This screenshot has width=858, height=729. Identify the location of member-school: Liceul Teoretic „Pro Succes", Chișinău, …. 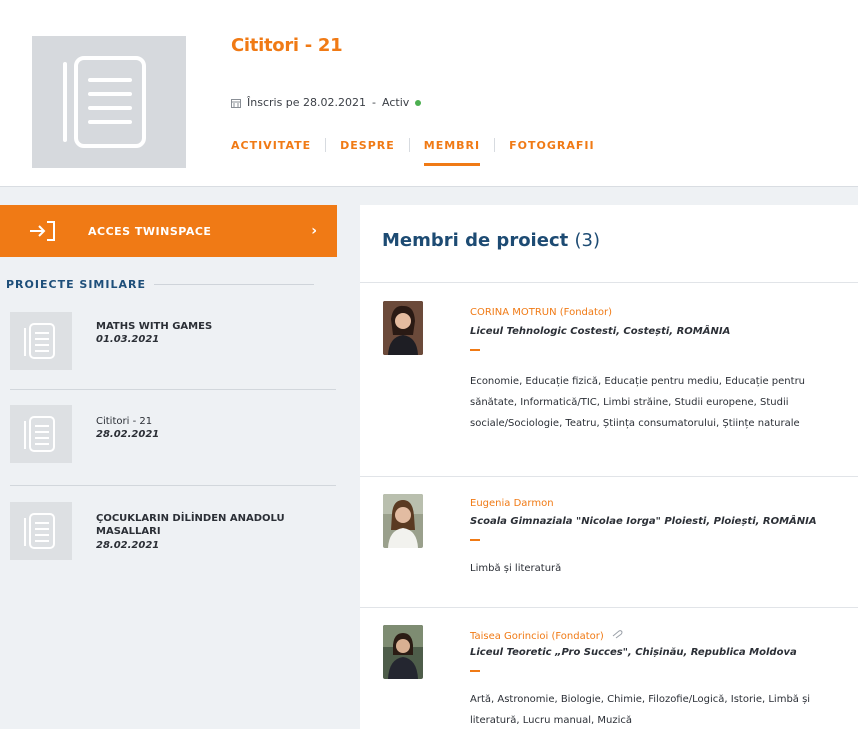
(633, 652).